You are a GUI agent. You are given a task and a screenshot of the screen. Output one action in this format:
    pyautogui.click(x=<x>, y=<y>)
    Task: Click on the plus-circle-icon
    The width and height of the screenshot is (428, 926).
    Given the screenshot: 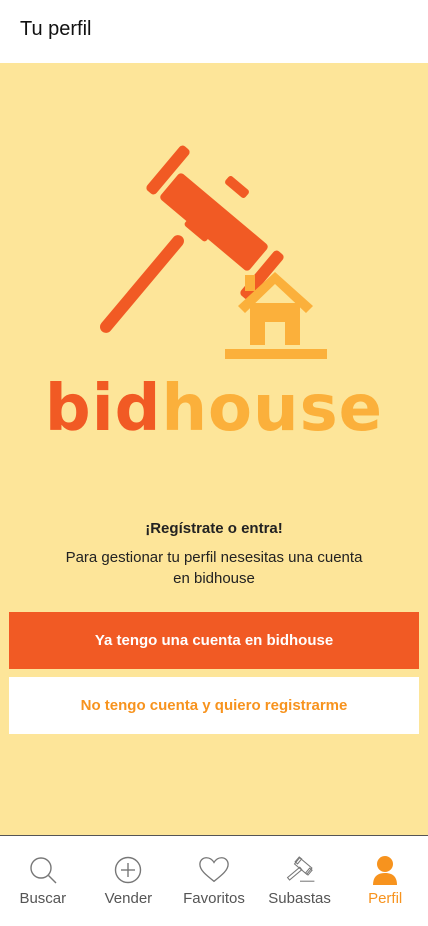 What is the action you would take?
    pyautogui.click(x=128, y=870)
    